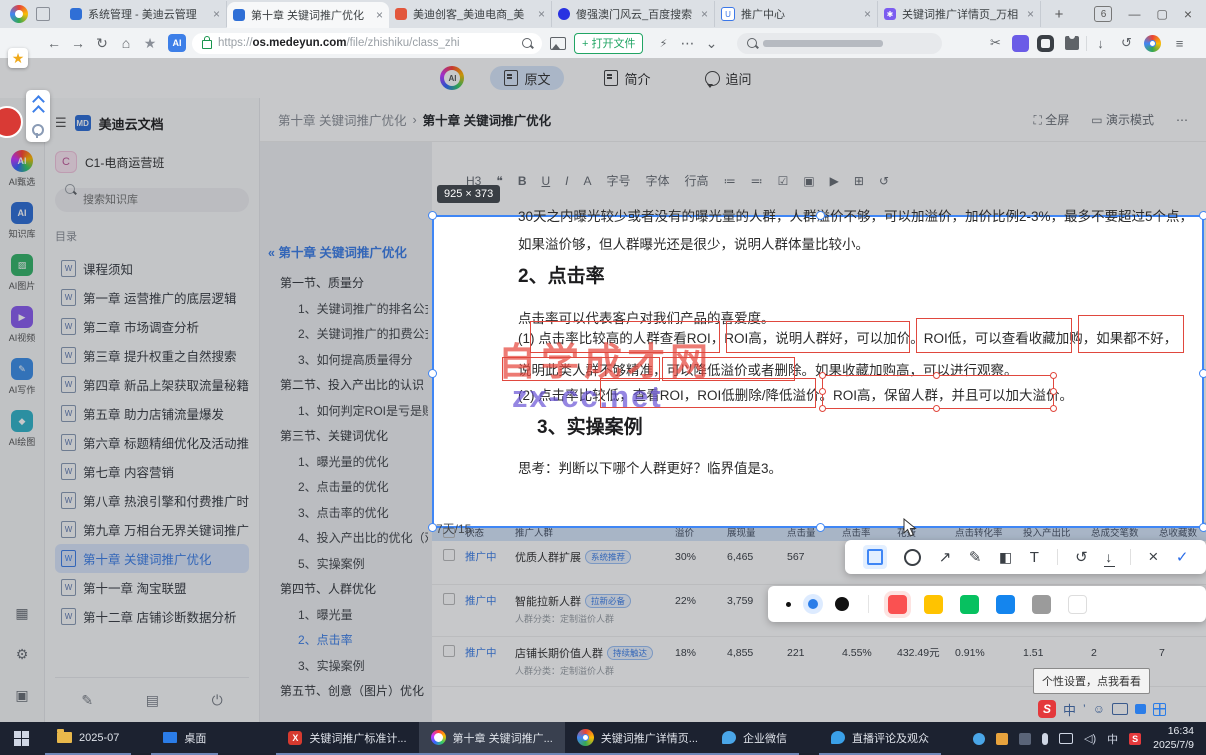 This screenshot has height=755, width=1206. What do you see at coordinates (728, 78) in the screenshot?
I see `tab-ask-followup: 追问` at bounding box center [728, 78].